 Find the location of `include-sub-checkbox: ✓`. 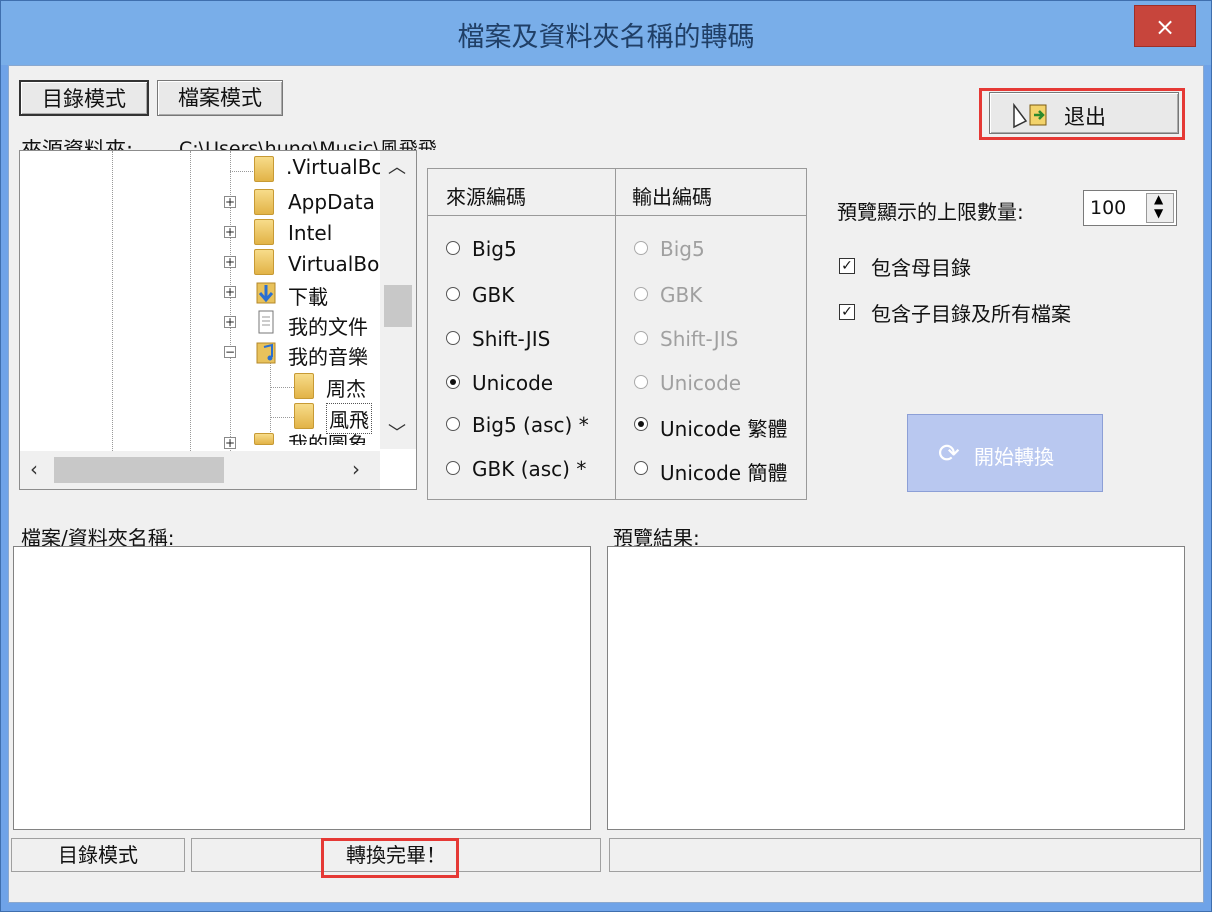

include-sub-checkbox: ✓ is located at coordinates (847, 312).